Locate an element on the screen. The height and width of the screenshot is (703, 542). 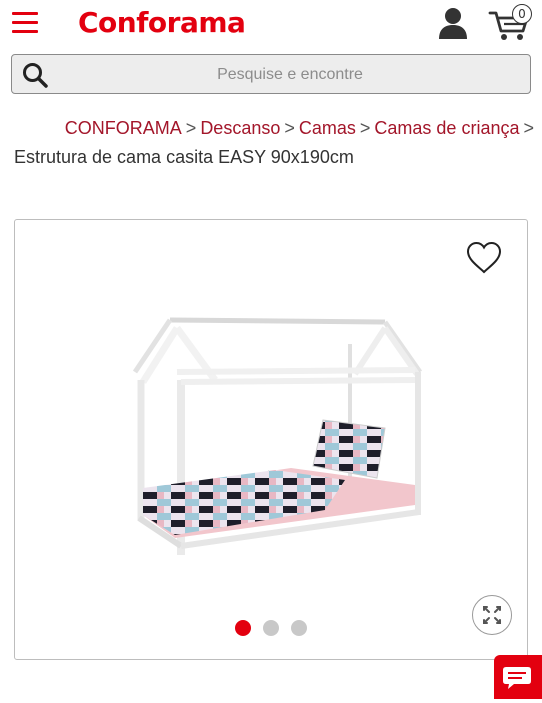
chat-icon is located at coordinates (517, 678).